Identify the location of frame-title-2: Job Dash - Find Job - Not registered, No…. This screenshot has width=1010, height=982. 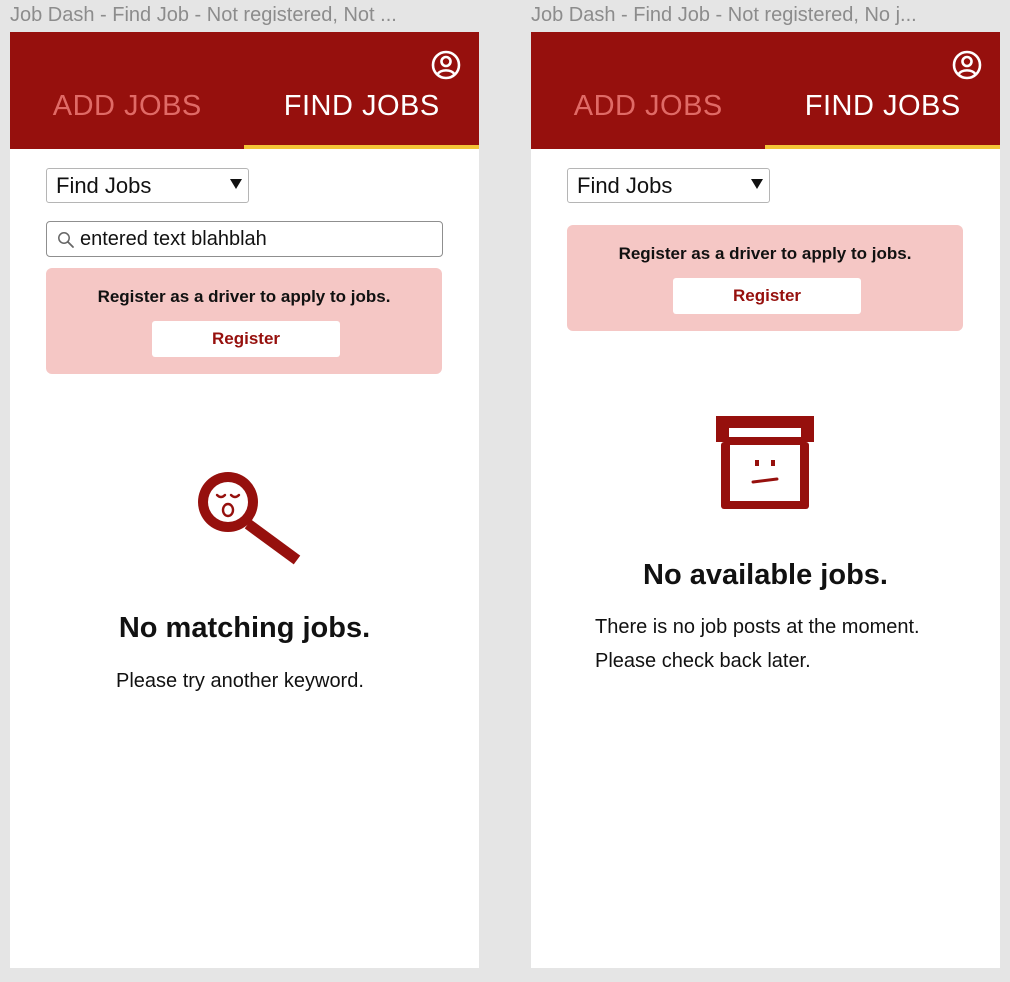
(724, 15).